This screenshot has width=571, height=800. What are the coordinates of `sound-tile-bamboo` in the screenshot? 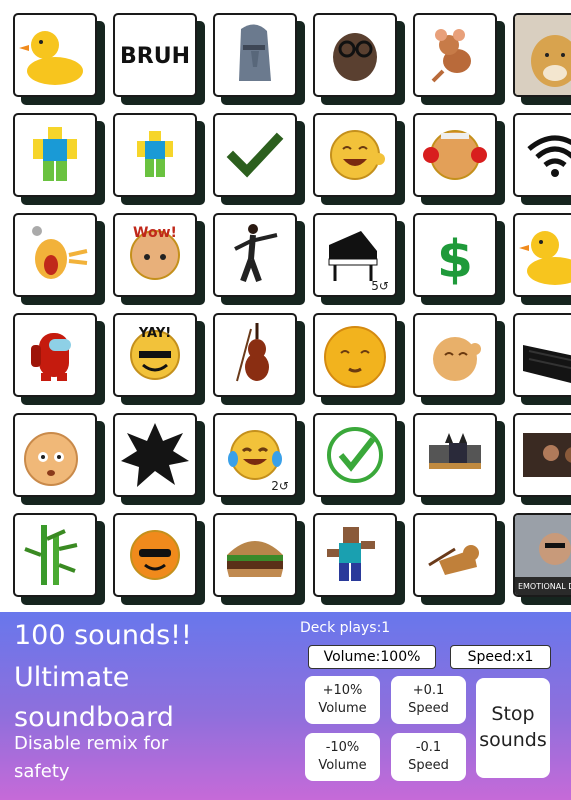 It's located at (55, 555).